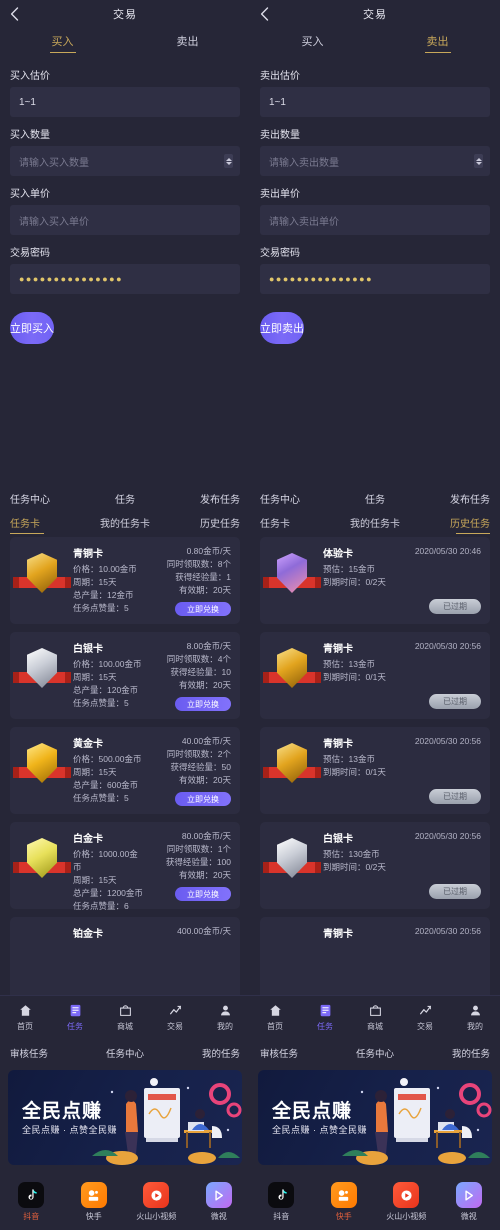 The image size is (500, 1230). What do you see at coordinates (199, 754) in the screenshot?
I see `card-concurrent: 同时领取数：2个` at bounding box center [199, 754].